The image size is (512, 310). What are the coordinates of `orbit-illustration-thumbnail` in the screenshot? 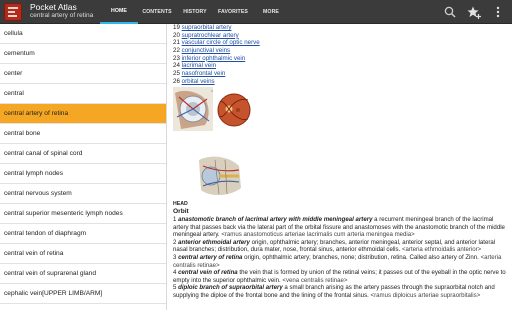 It's located at (219, 178).